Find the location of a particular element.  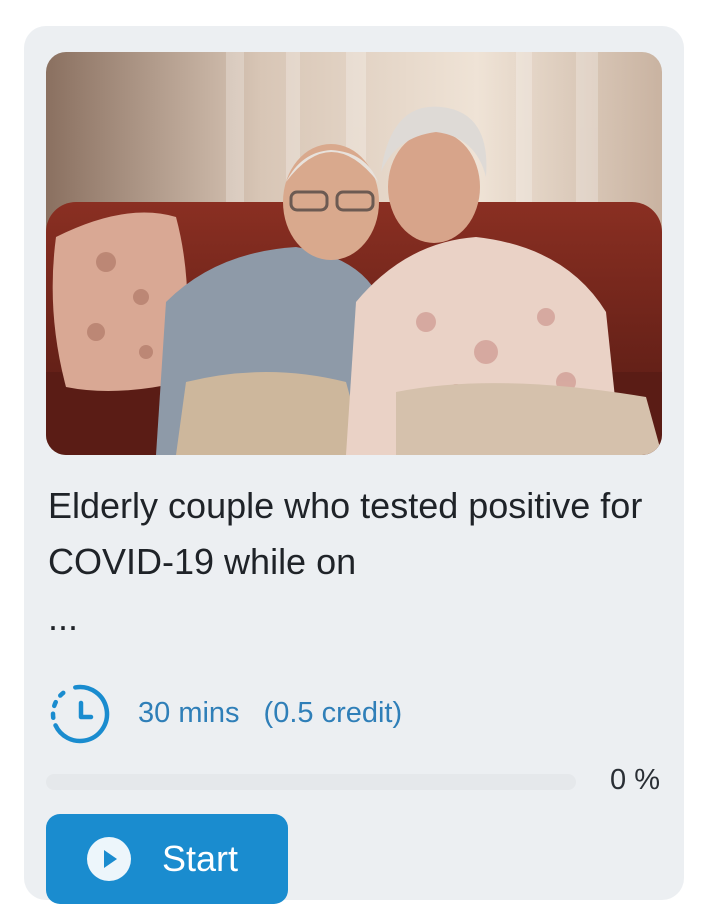

clock-icon is located at coordinates (80, 714).